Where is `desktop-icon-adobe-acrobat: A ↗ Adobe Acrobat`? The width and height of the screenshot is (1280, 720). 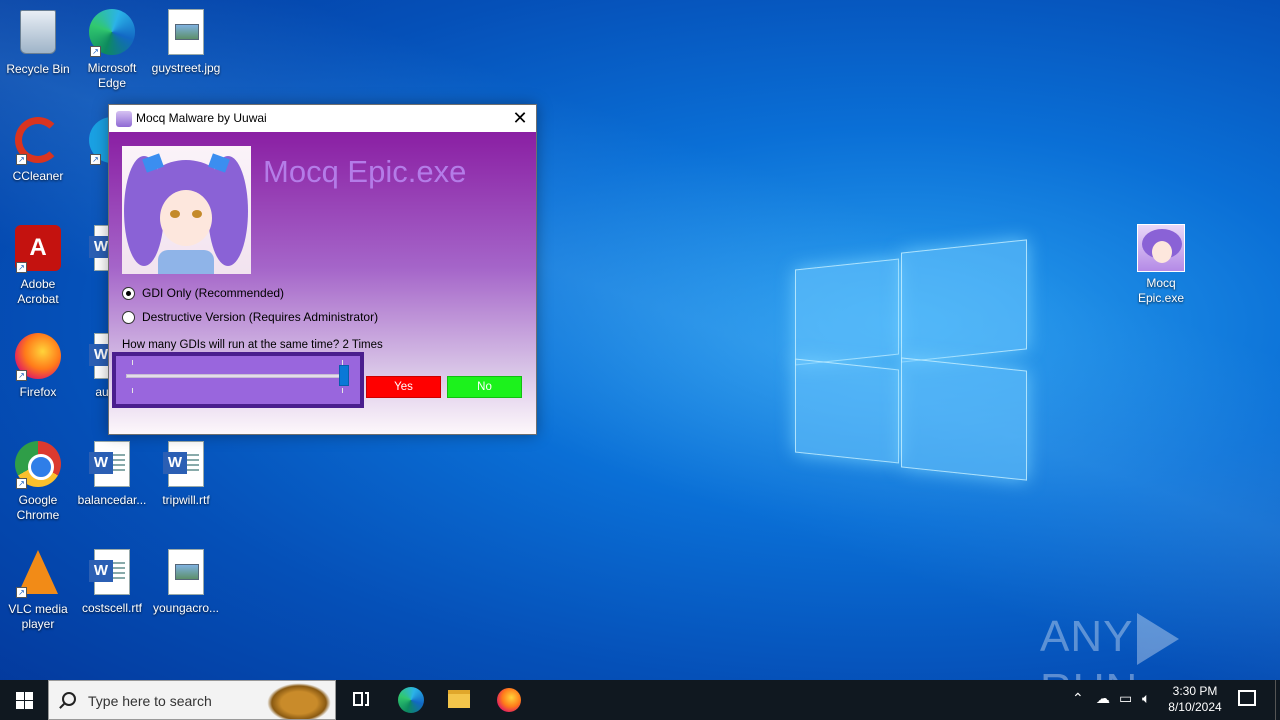 desktop-icon-adobe-acrobat: A ↗ Adobe Acrobat is located at coordinates (38, 265).